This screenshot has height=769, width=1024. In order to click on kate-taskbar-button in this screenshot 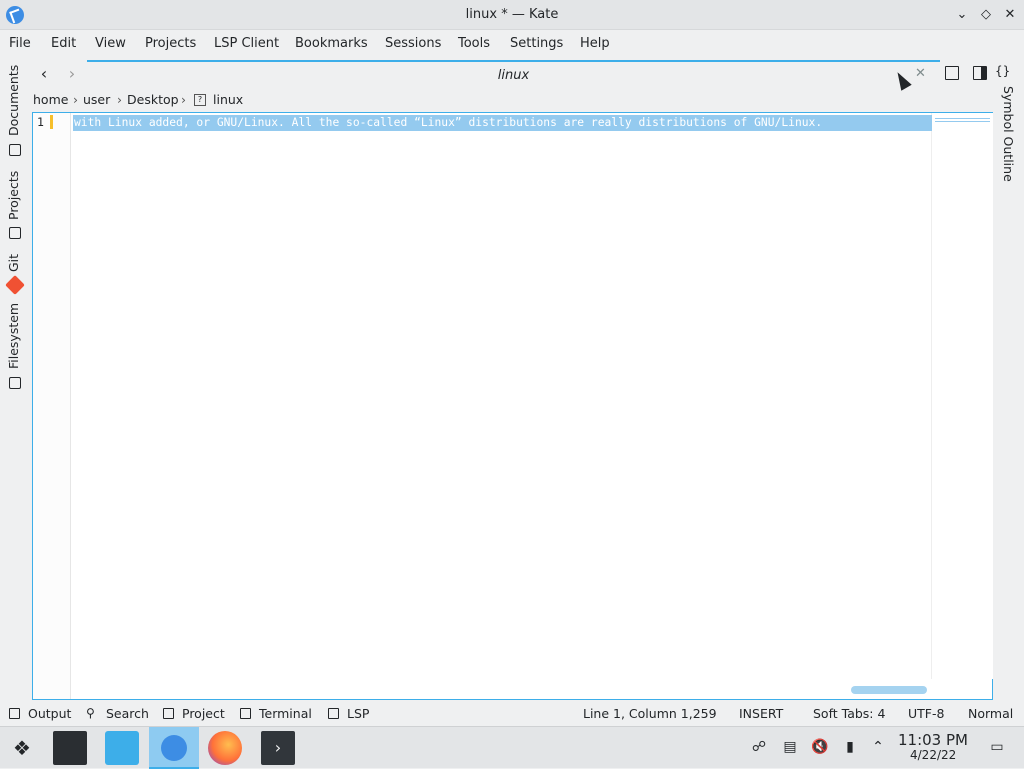, I will do `click(174, 748)`.